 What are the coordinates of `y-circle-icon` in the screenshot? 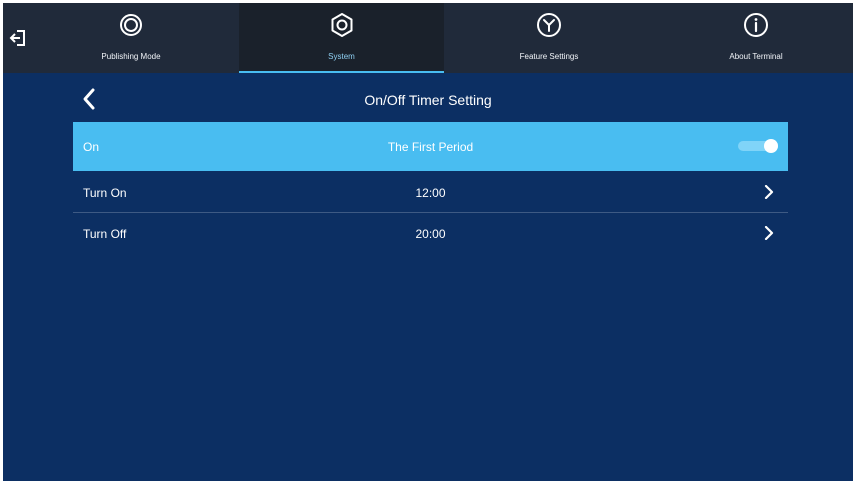 It's located at (549, 25).